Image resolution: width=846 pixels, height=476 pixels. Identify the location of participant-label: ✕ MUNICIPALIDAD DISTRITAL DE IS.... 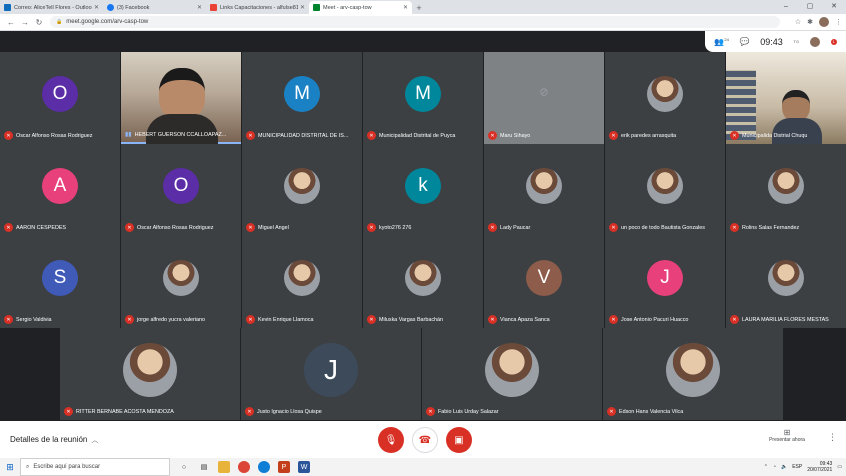
(302, 135).